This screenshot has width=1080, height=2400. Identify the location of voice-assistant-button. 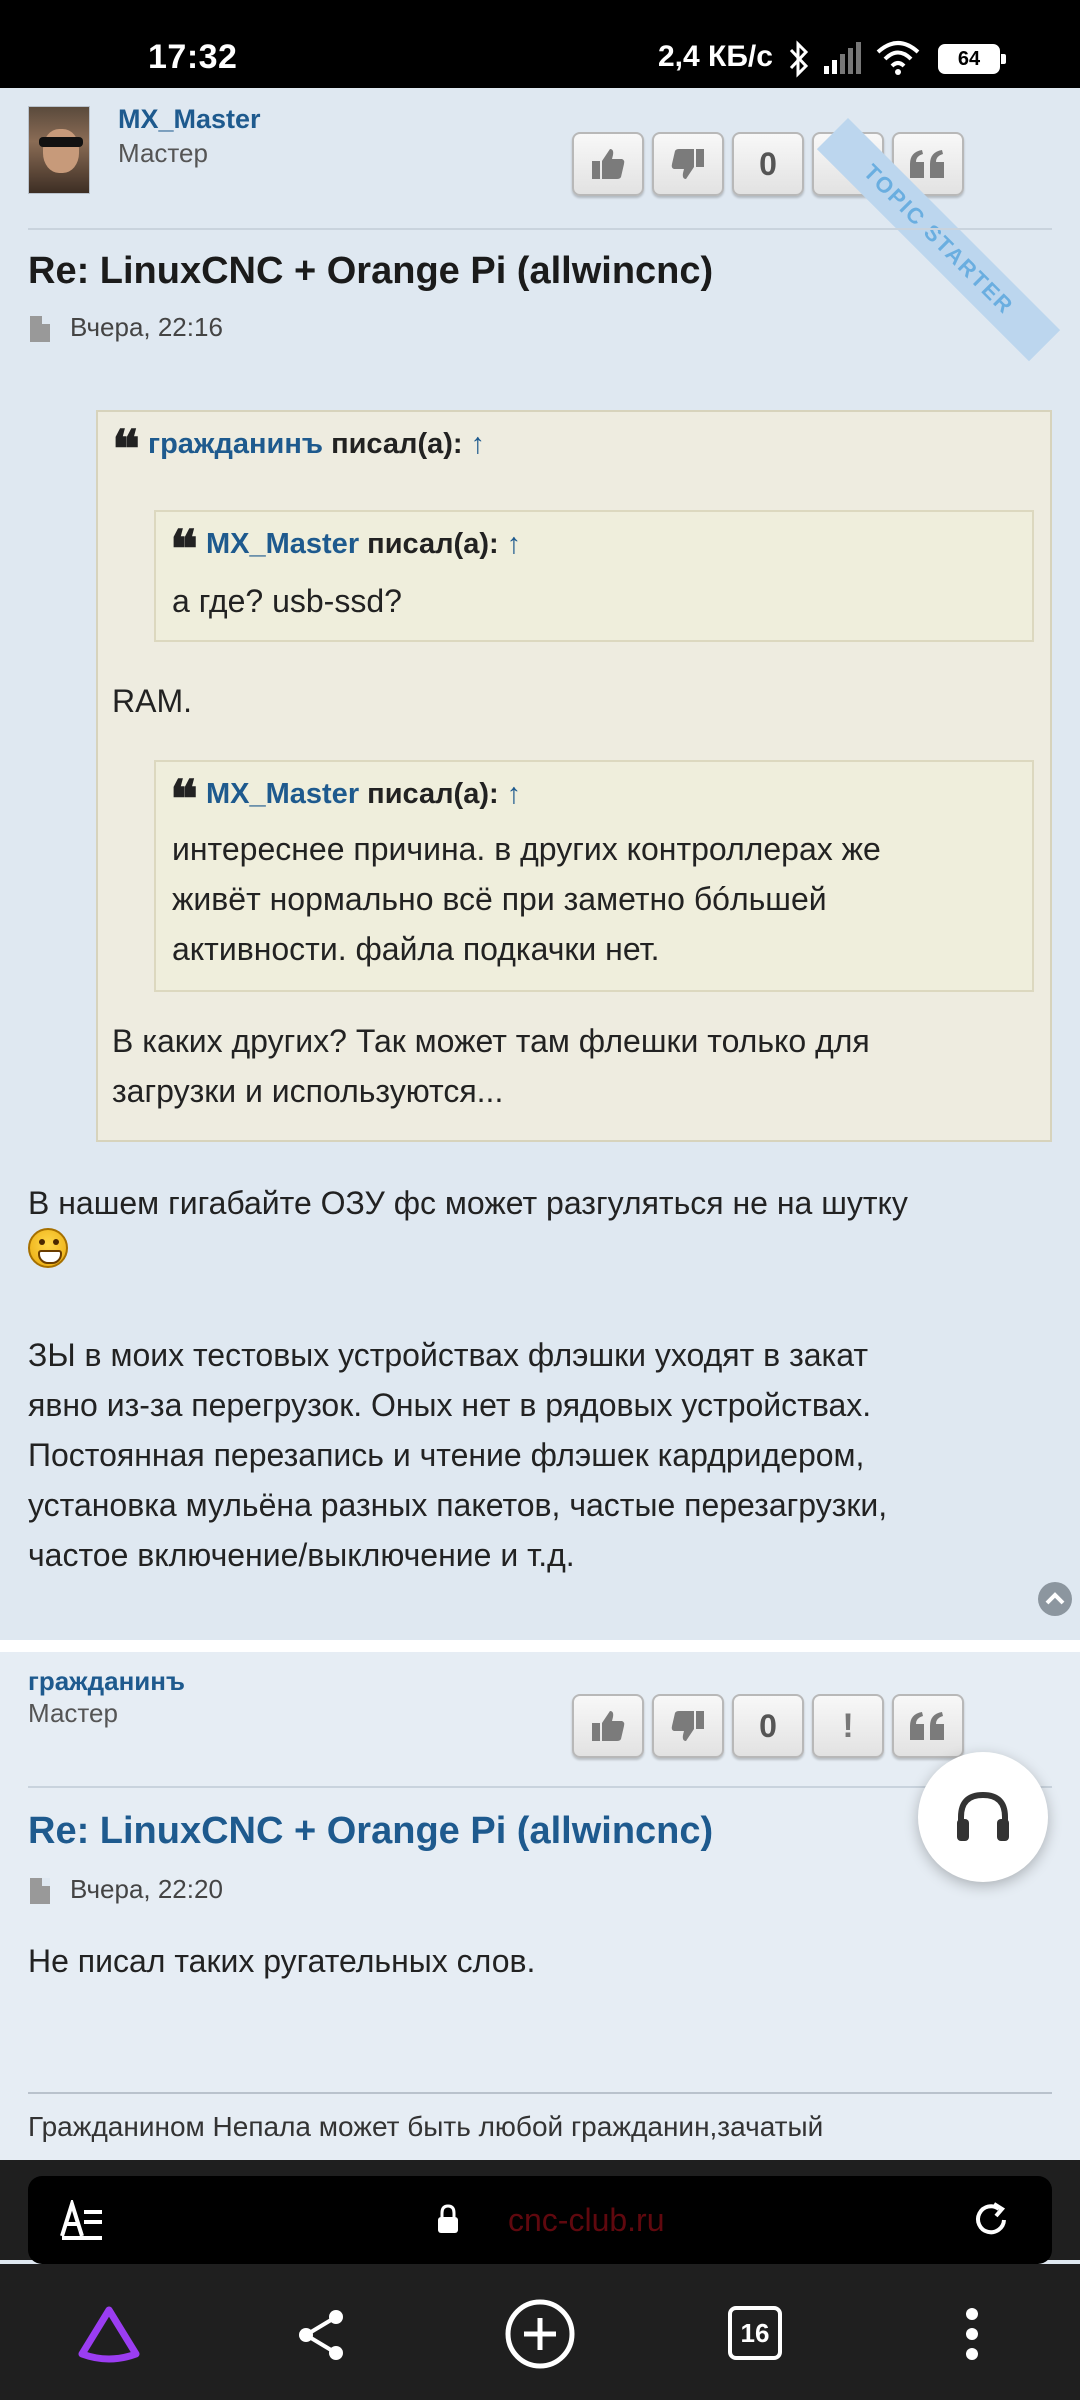
(983, 1817).